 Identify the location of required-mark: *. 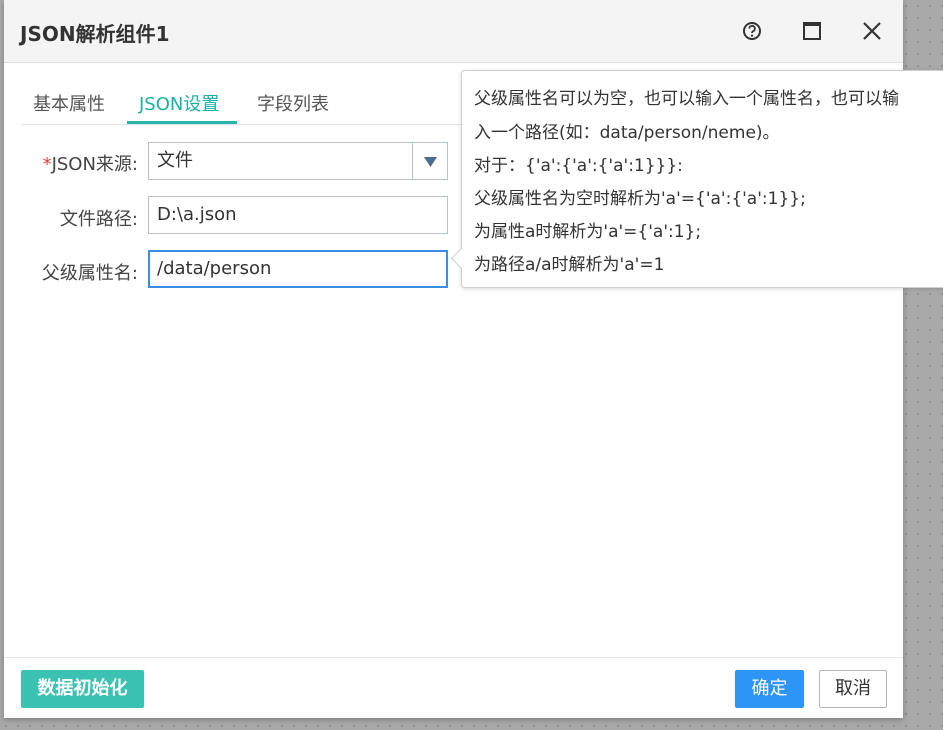
(47, 164).